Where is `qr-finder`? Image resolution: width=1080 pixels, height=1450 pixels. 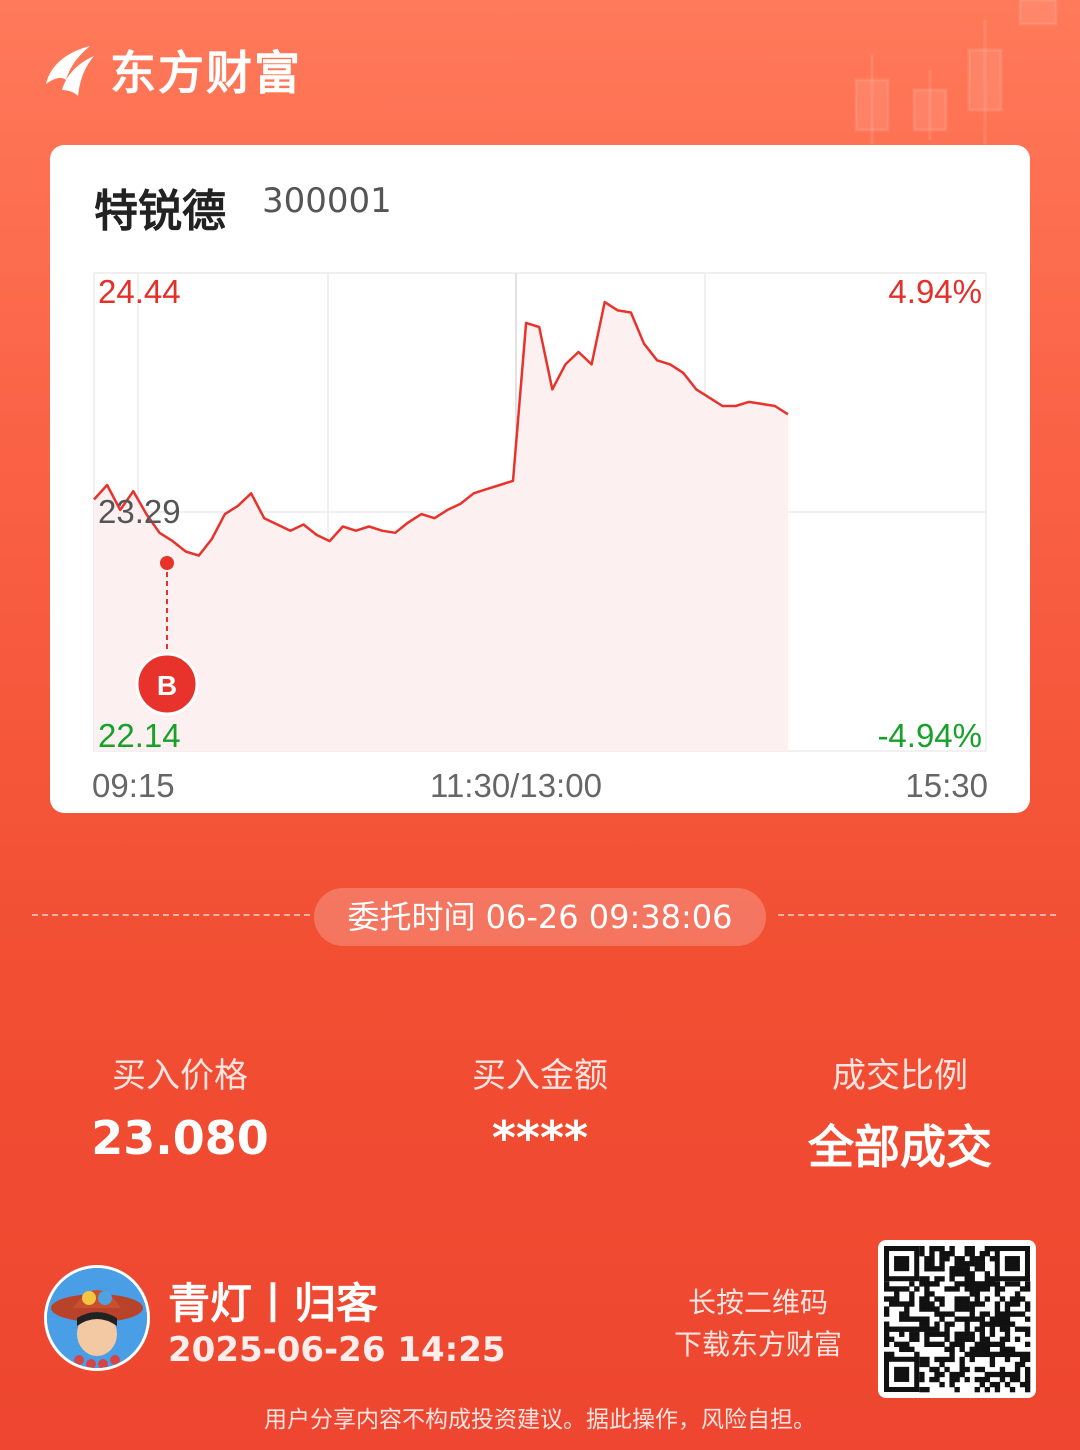 qr-finder is located at coordinates (902, 1264).